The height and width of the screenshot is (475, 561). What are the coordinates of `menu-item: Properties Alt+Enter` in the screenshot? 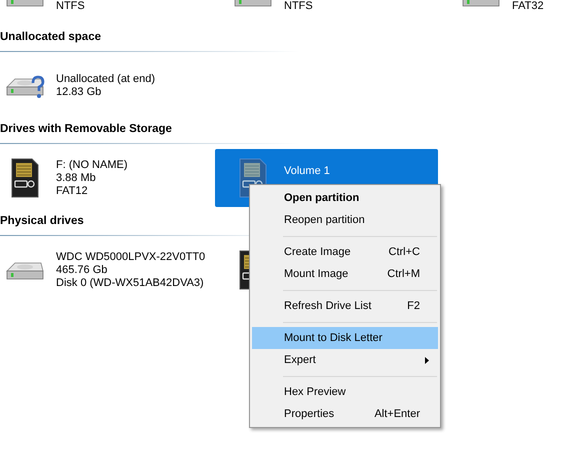 It's located at (345, 414).